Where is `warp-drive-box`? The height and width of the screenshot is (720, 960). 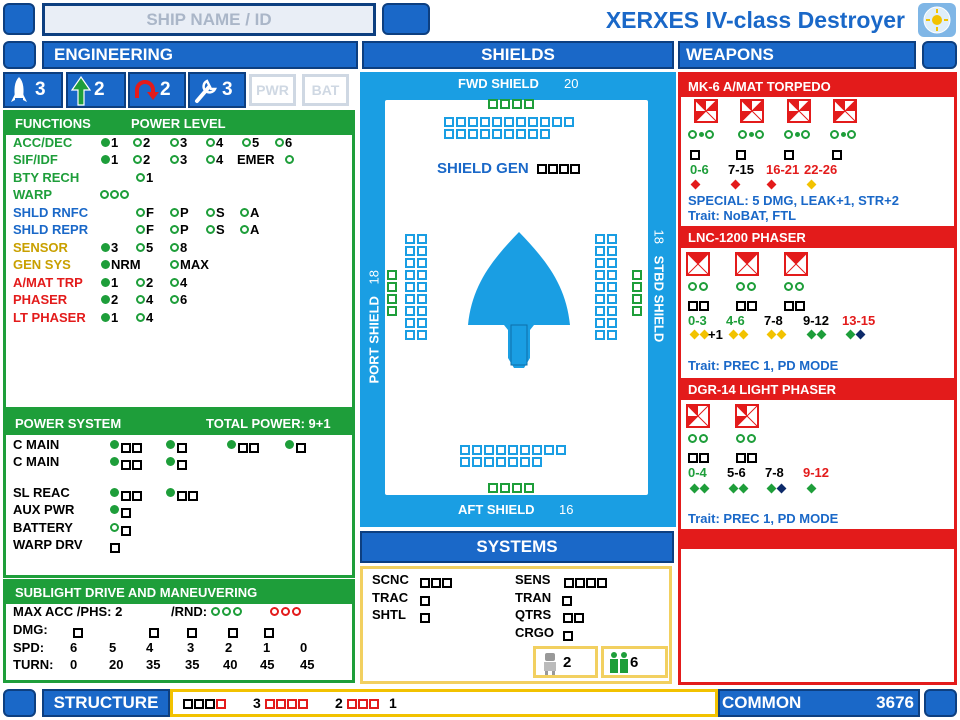 warp-drive-box is located at coordinates (115, 548).